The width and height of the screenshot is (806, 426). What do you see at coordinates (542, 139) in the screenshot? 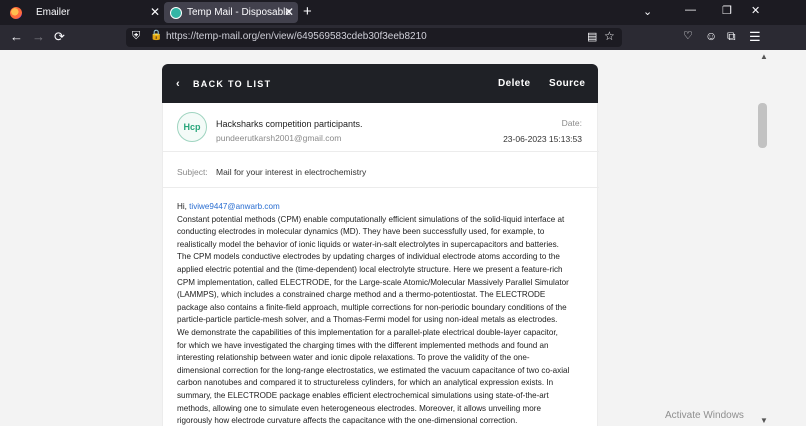
I see `date-value: 23-06-2023 15:13:53` at bounding box center [542, 139].